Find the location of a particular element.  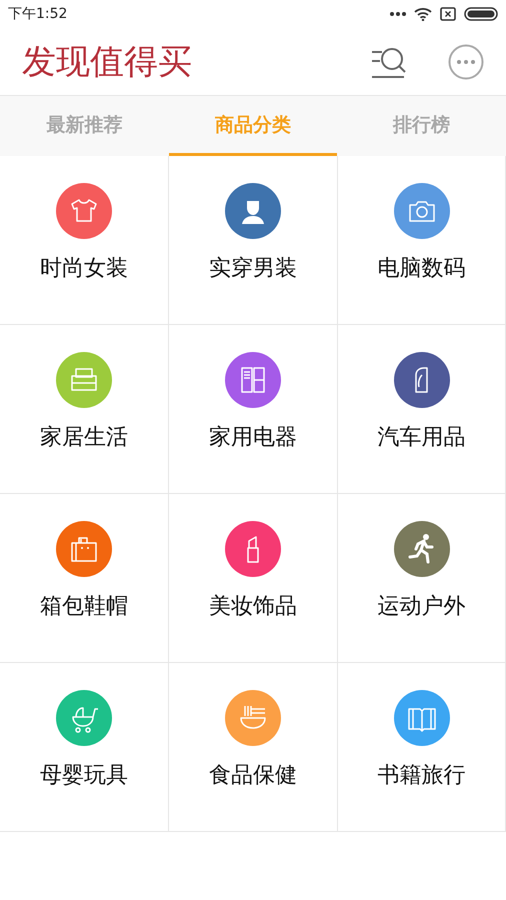

battery-icon is located at coordinates (481, 14).